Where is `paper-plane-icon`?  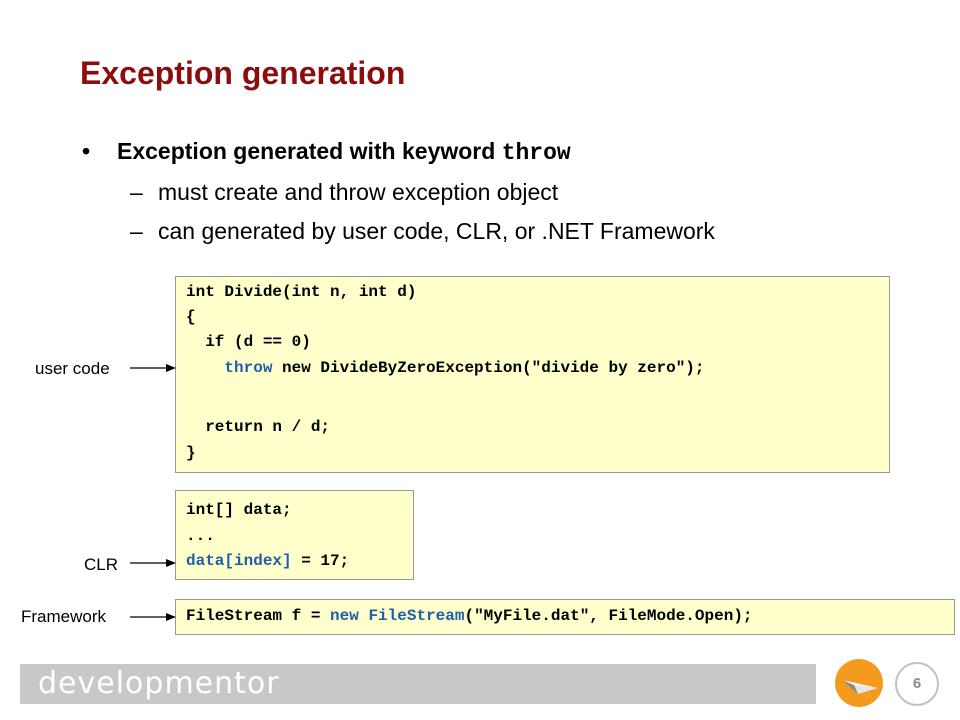 paper-plane-icon is located at coordinates (859, 683).